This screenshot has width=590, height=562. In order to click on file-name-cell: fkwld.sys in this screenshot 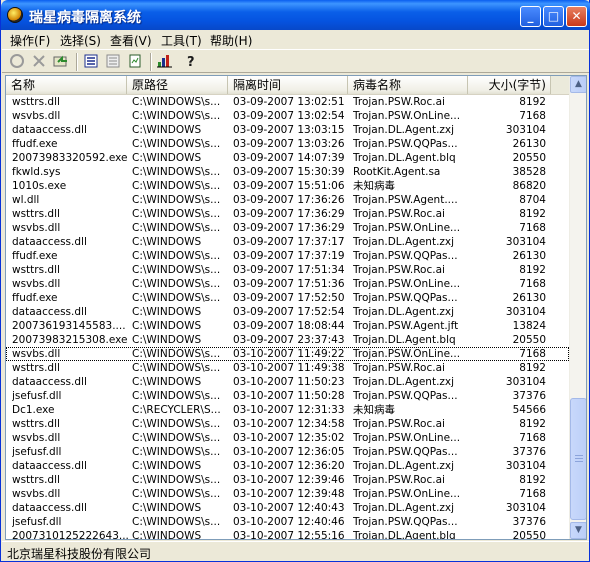, I will do `click(36, 172)`.